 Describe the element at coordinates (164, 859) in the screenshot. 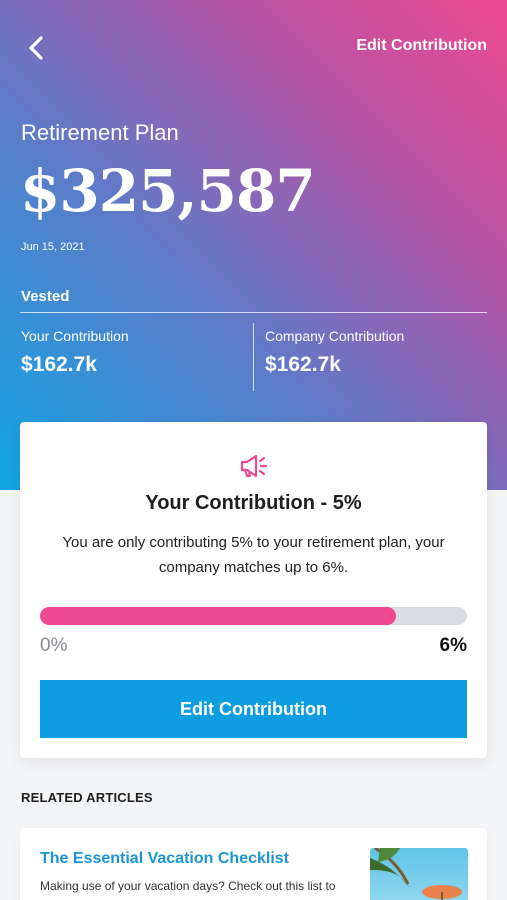

I see `article-title: The Essential Vacation Checklist` at that location.